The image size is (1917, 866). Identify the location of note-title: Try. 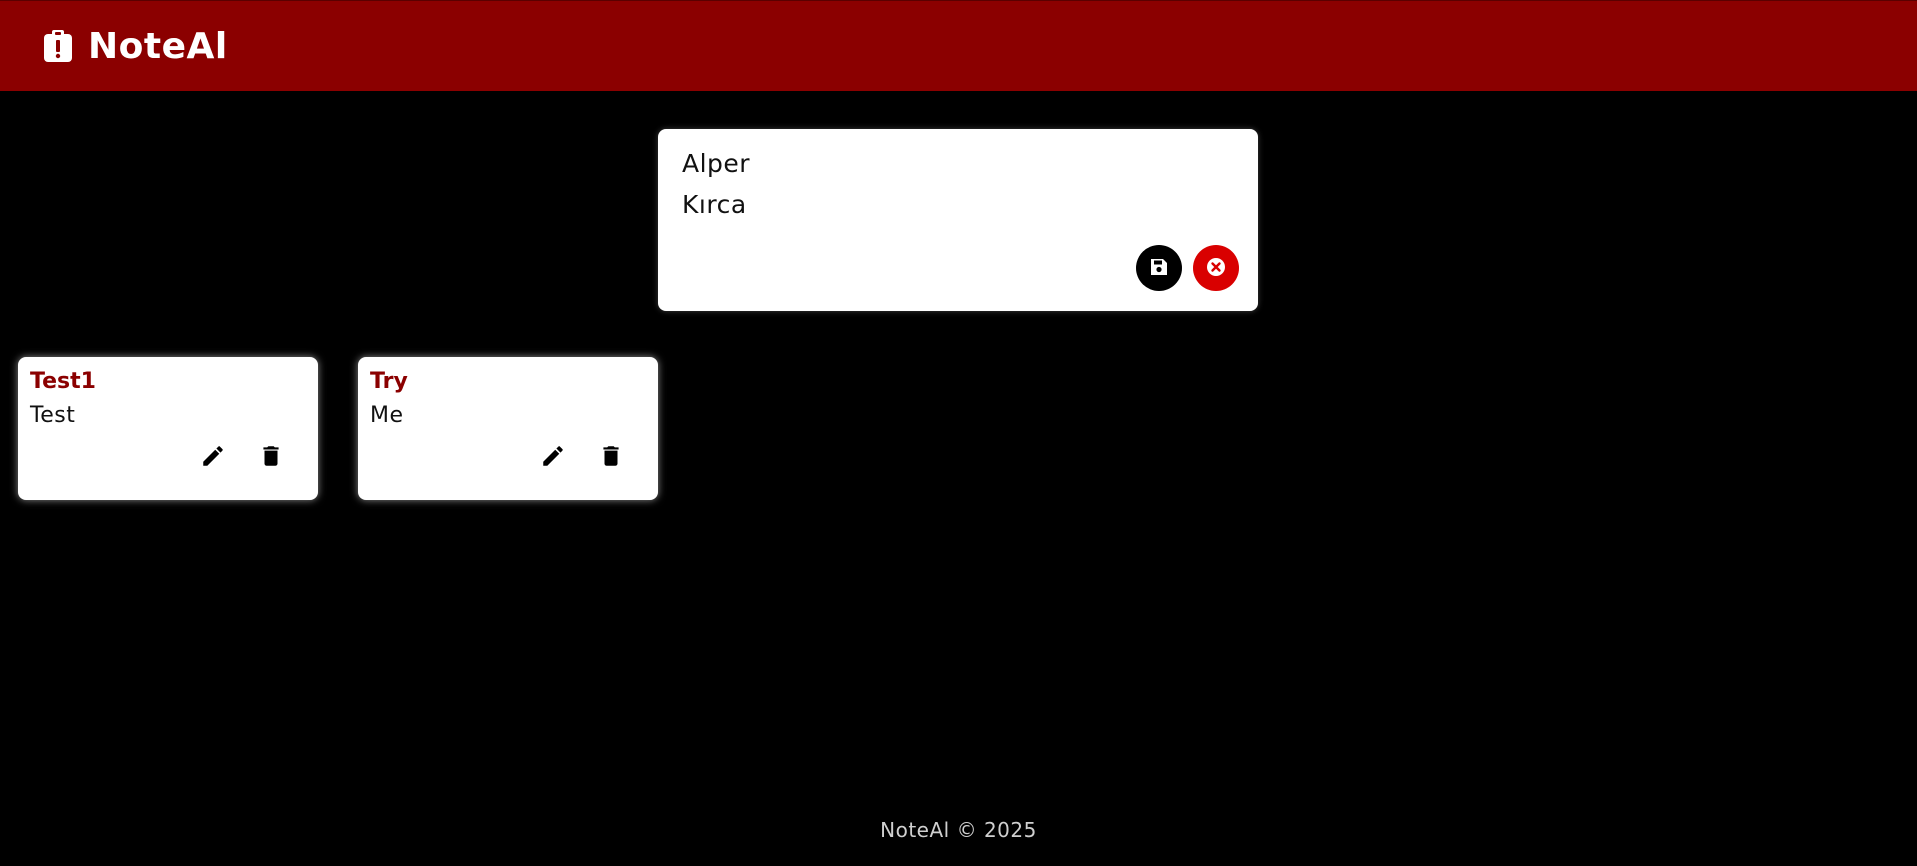
(389, 381).